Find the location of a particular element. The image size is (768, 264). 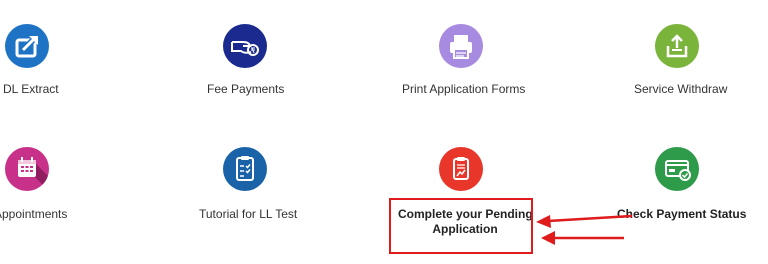

arrow-line-top is located at coordinates (590, 218).